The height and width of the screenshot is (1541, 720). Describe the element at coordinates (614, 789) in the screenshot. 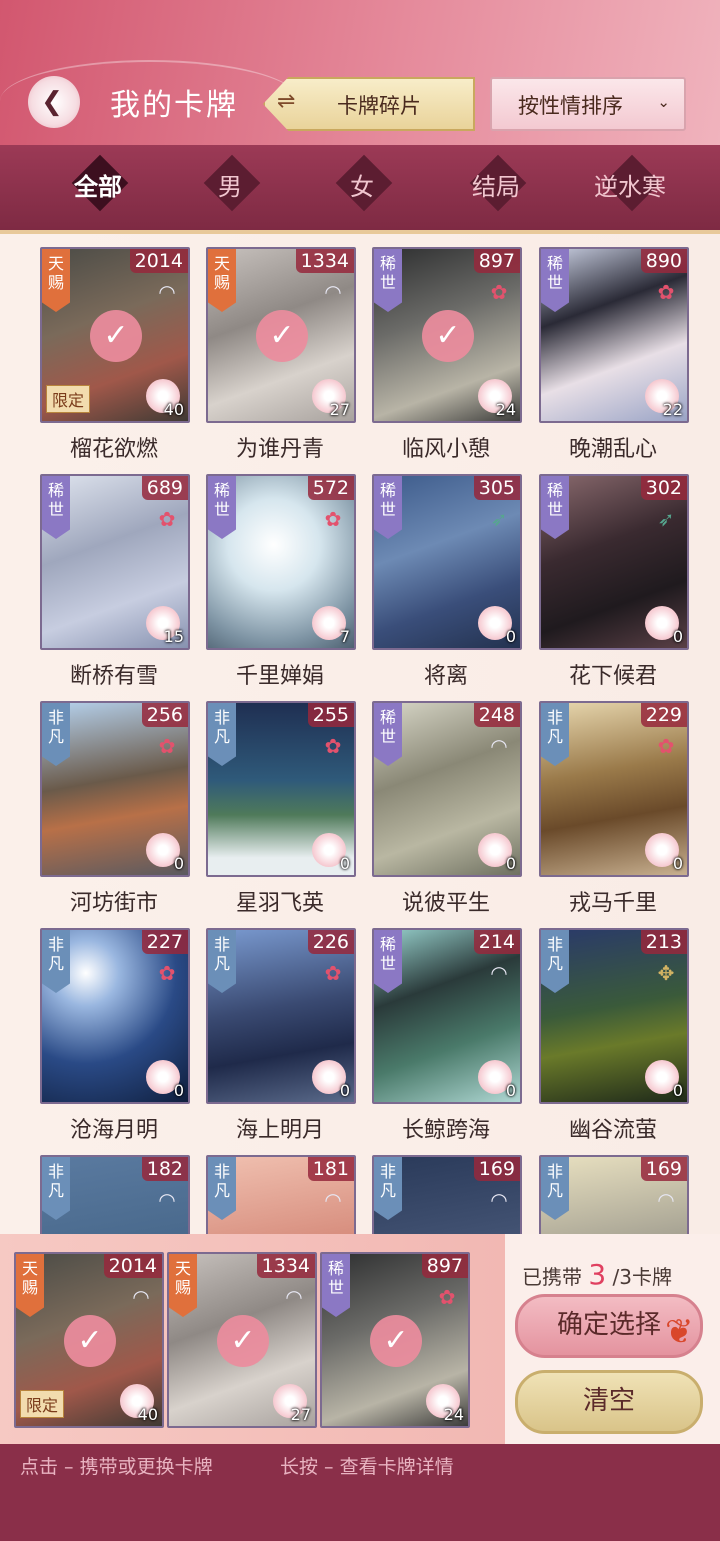

I see `card: 非凡 229 ✿ 0` at that location.